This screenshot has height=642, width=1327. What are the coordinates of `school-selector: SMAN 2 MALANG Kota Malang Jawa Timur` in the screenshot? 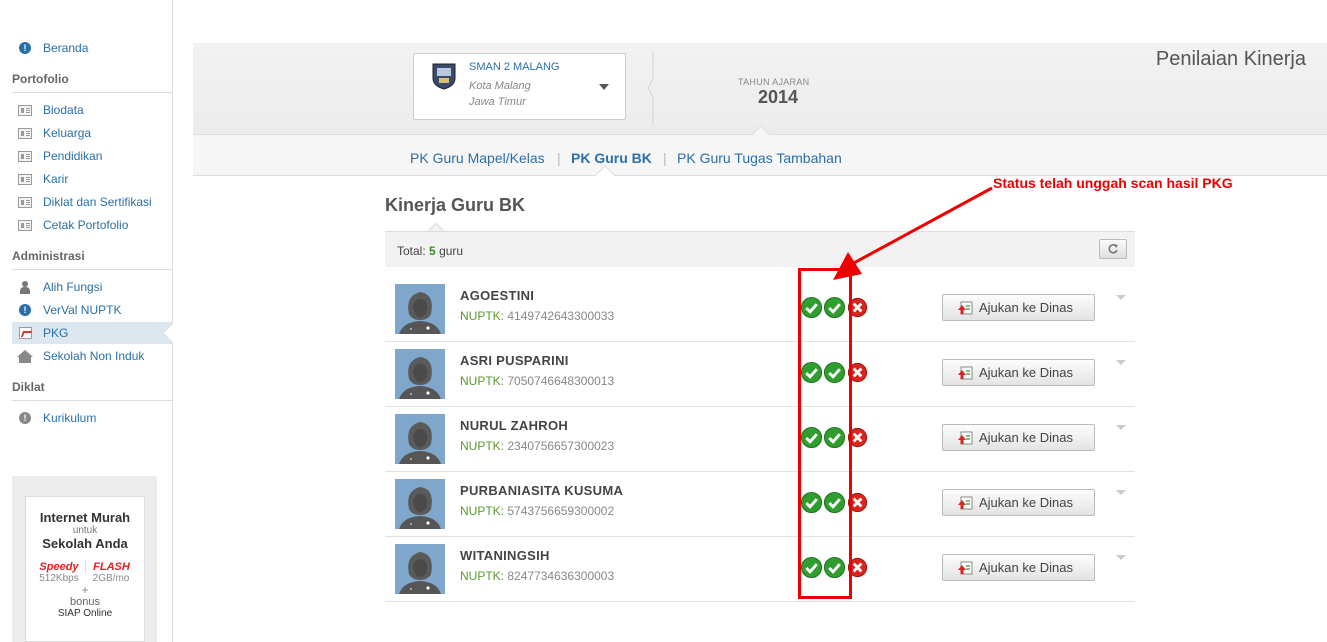 It's located at (519, 86).